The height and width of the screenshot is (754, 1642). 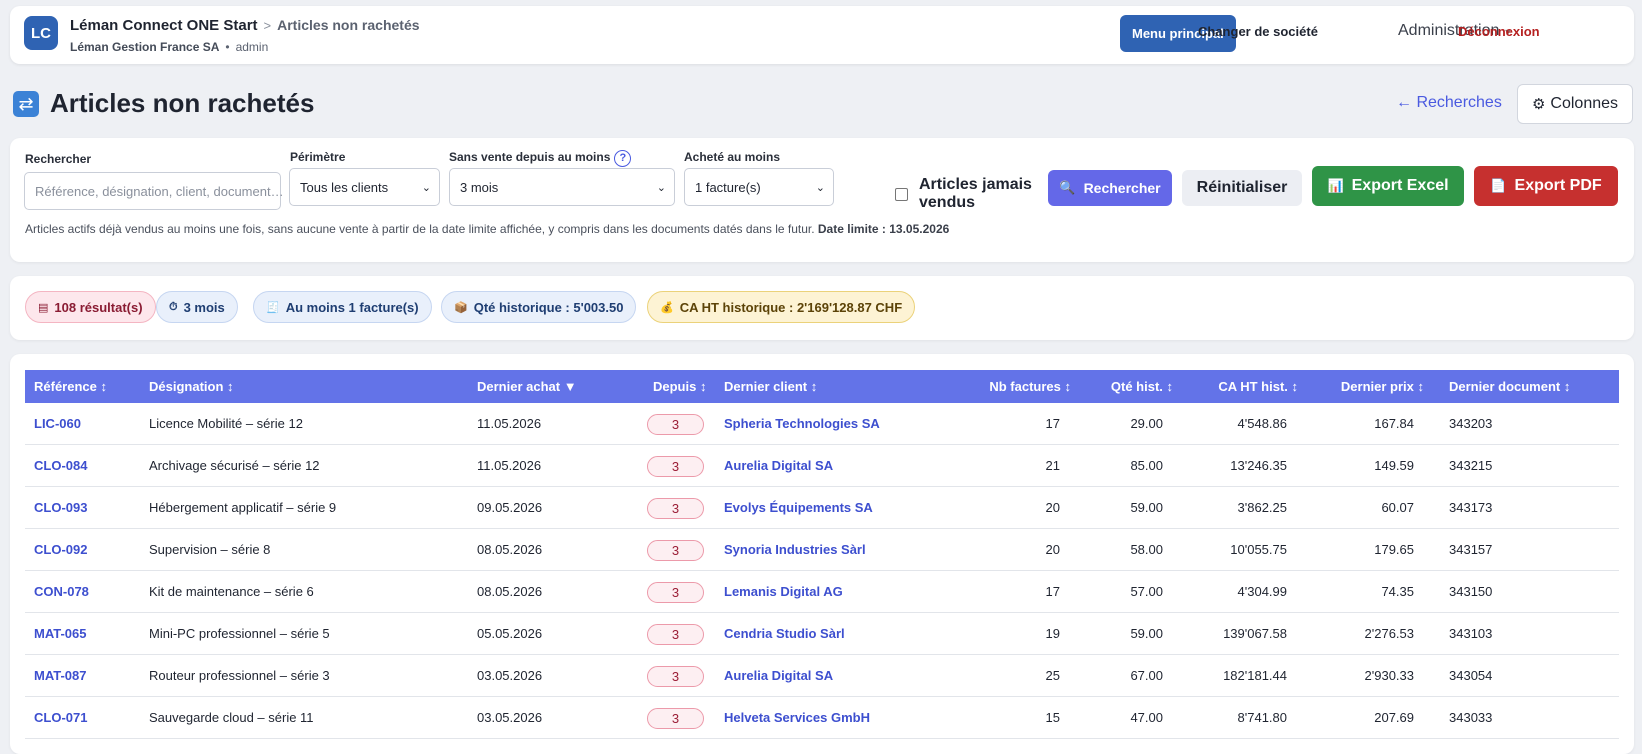 I want to click on cell-revenue: 139'067.58, so click(x=1255, y=633).